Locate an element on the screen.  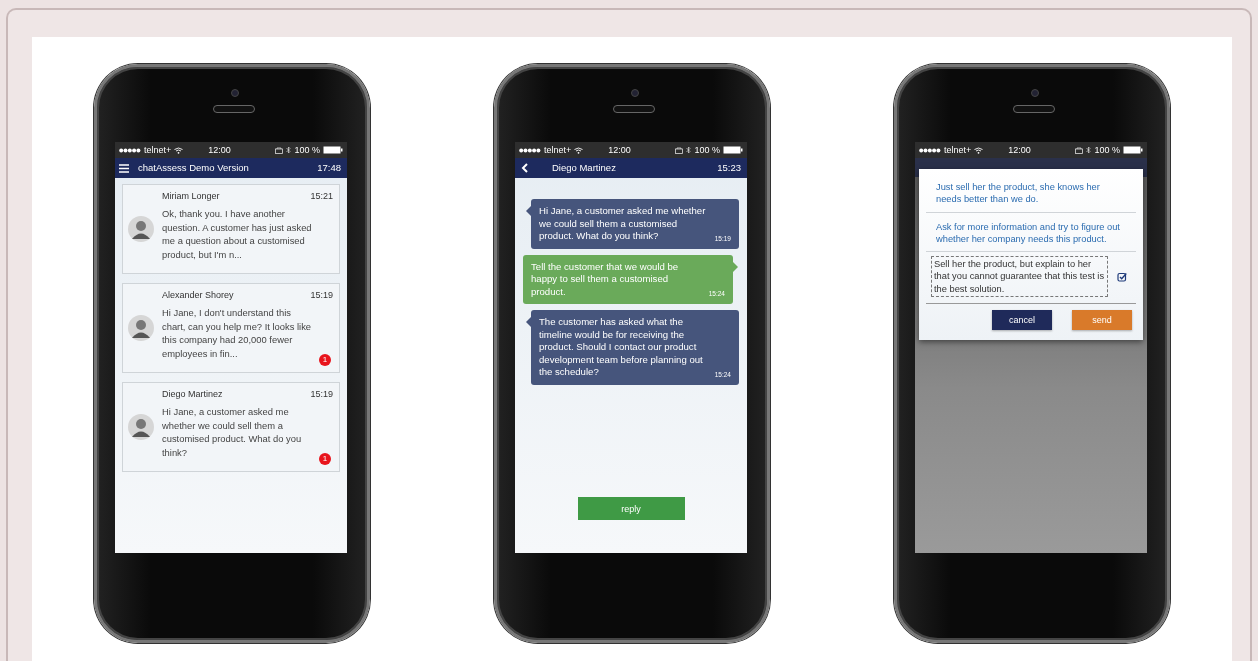
answer-option: Ask for more information and try to figure out whether her company needs this product. is located at coordinates (1031, 234).